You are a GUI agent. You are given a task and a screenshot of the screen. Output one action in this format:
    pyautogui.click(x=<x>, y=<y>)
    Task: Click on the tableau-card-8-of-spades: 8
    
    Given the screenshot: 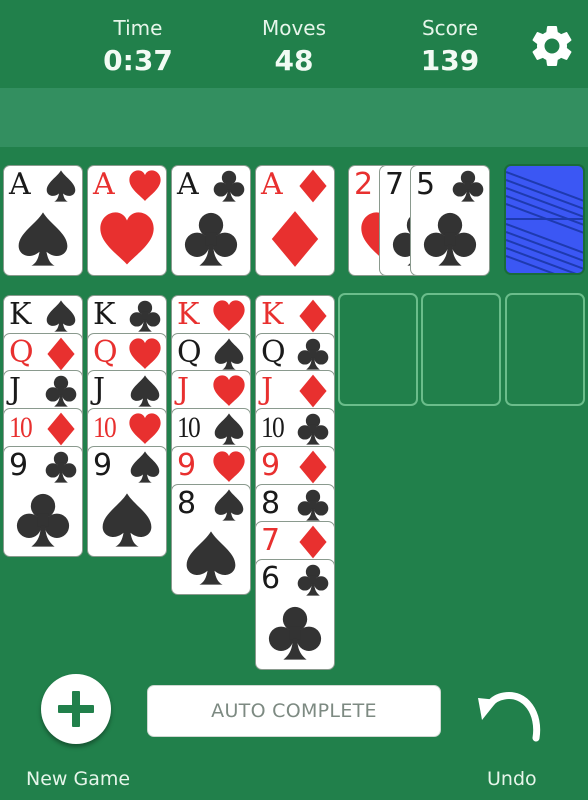 What is the action you would take?
    pyautogui.click(x=211, y=539)
    